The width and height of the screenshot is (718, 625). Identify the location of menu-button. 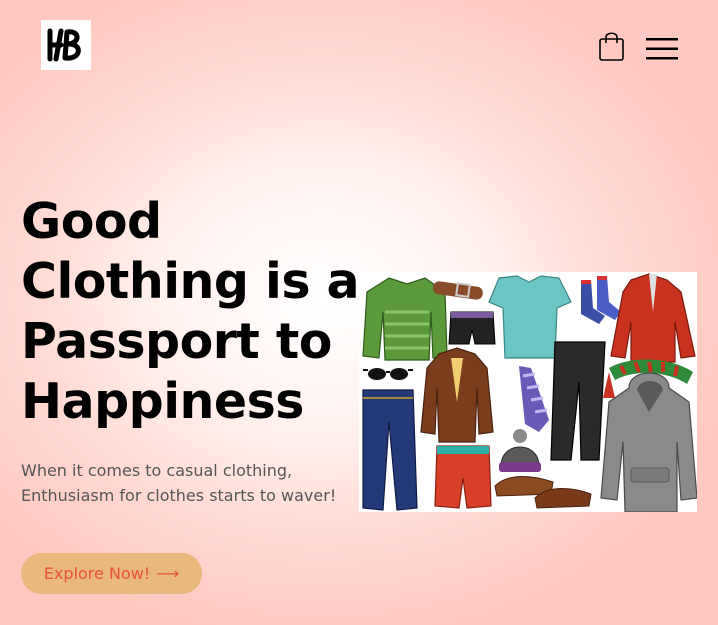
(662, 49).